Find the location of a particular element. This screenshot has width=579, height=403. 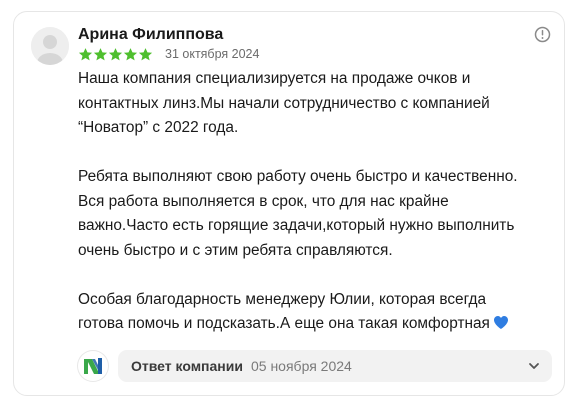

company-logo is located at coordinates (93, 366).